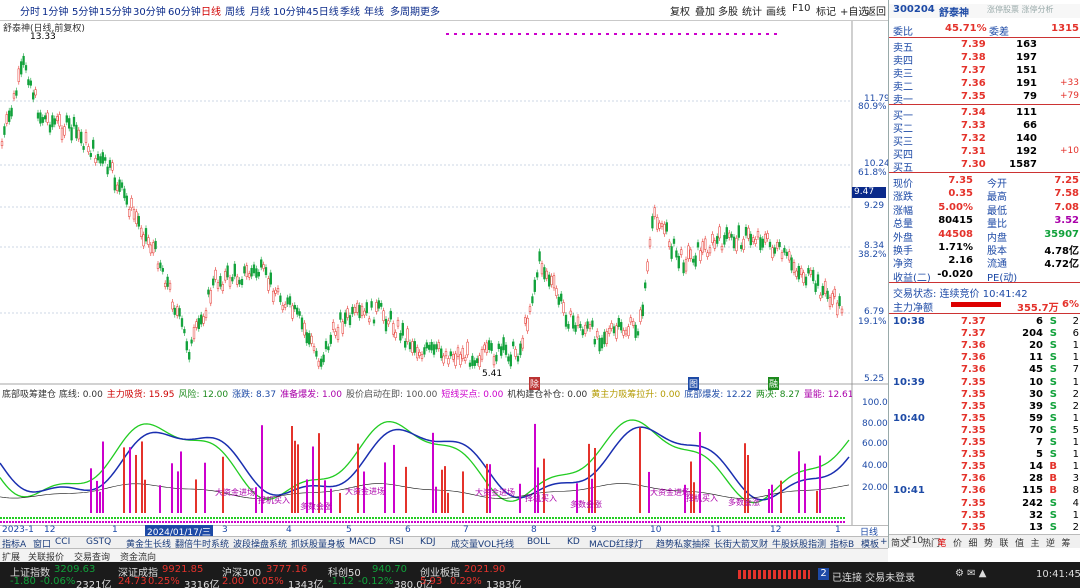  I want to click on toolbar-button-3: 统计, so click(752, 10).